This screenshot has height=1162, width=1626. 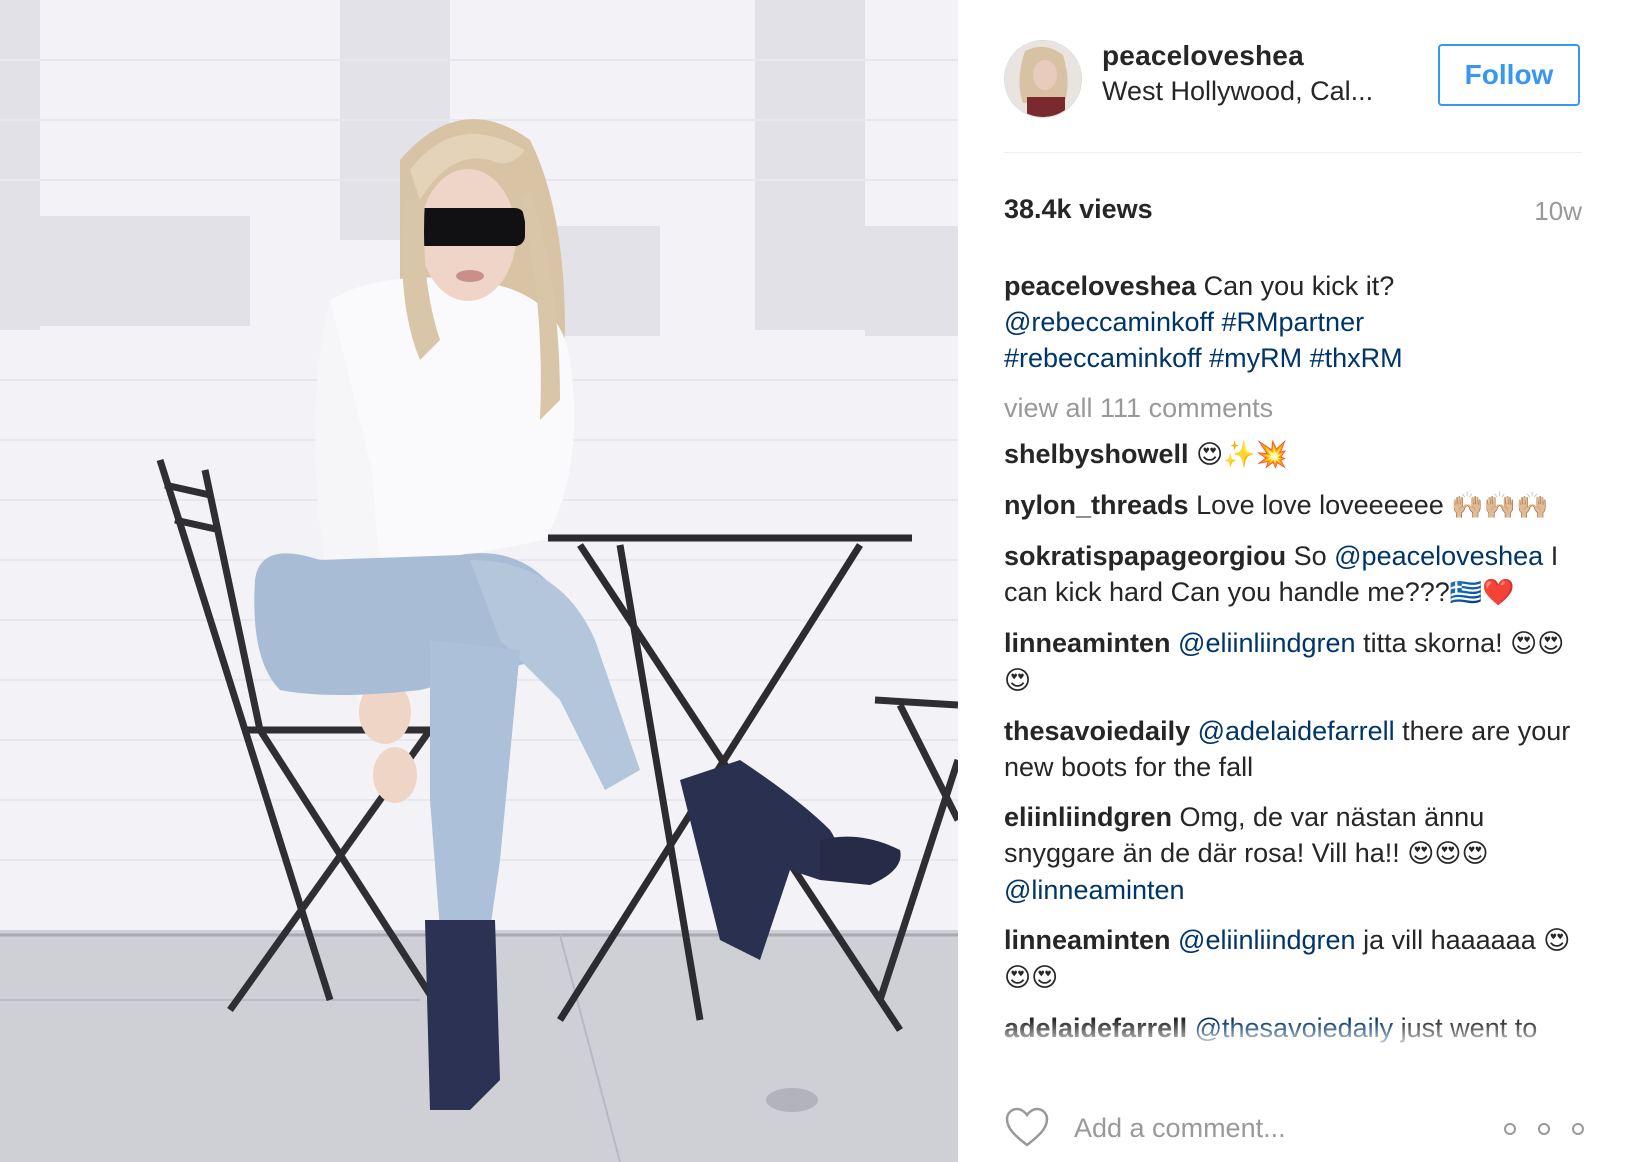 I want to click on comment-mention: @peaceloveshea, so click(x=1438, y=556).